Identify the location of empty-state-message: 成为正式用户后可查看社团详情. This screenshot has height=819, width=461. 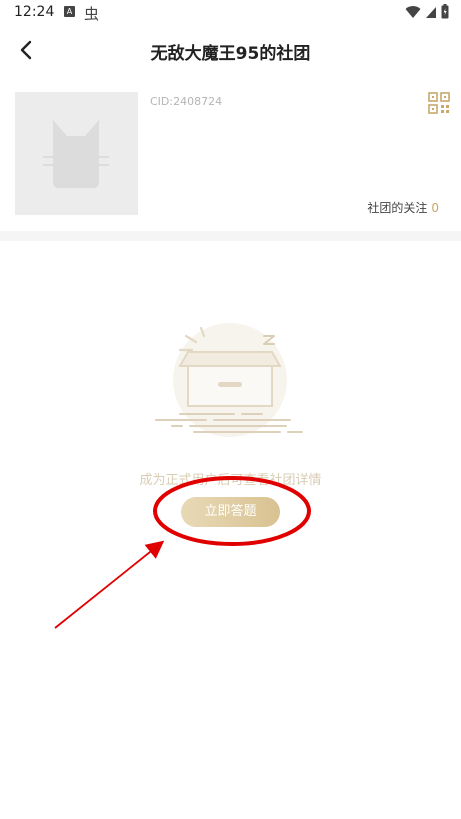
(230, 480).